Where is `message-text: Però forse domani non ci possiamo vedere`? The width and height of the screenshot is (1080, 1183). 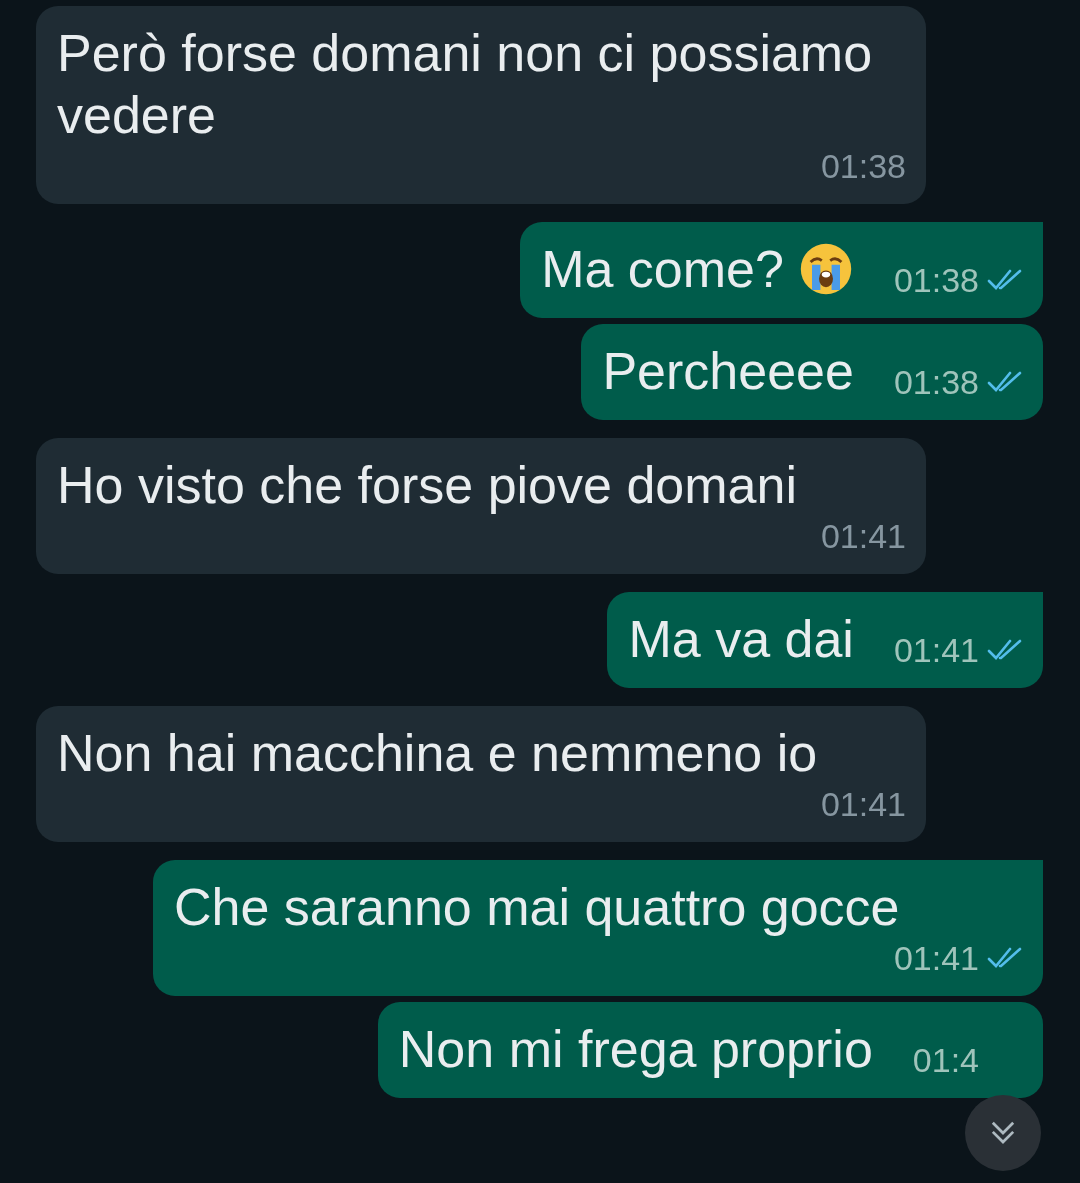
message-text: Però forse domani non ci possiamo vedere is located at coordinates (465, 84).